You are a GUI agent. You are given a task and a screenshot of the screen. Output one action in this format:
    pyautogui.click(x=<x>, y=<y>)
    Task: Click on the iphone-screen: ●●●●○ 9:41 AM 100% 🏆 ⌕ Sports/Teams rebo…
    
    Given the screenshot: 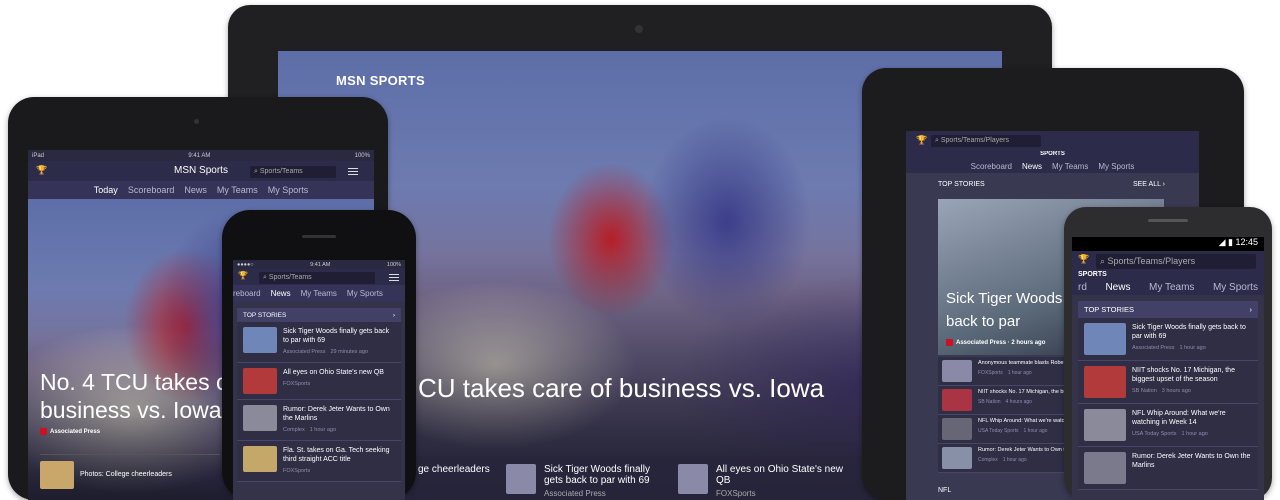 What is the action you would take?
    pyautogui.click(x=319, y=380)
    